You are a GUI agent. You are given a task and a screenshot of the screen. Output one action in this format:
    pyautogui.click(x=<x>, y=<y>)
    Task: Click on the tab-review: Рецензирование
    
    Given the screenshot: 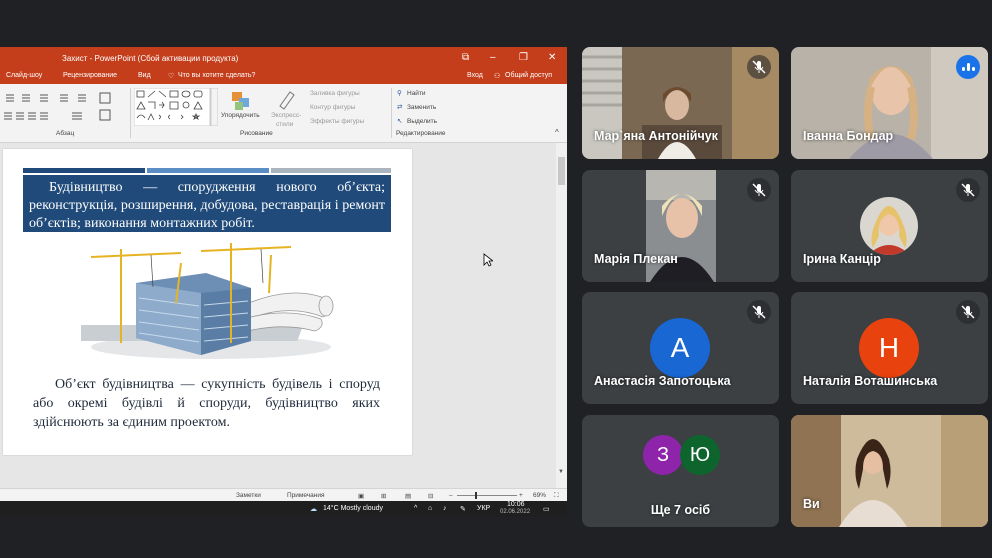 What is the action you would take?
    pyautogui.click(x=90, y=75)
    